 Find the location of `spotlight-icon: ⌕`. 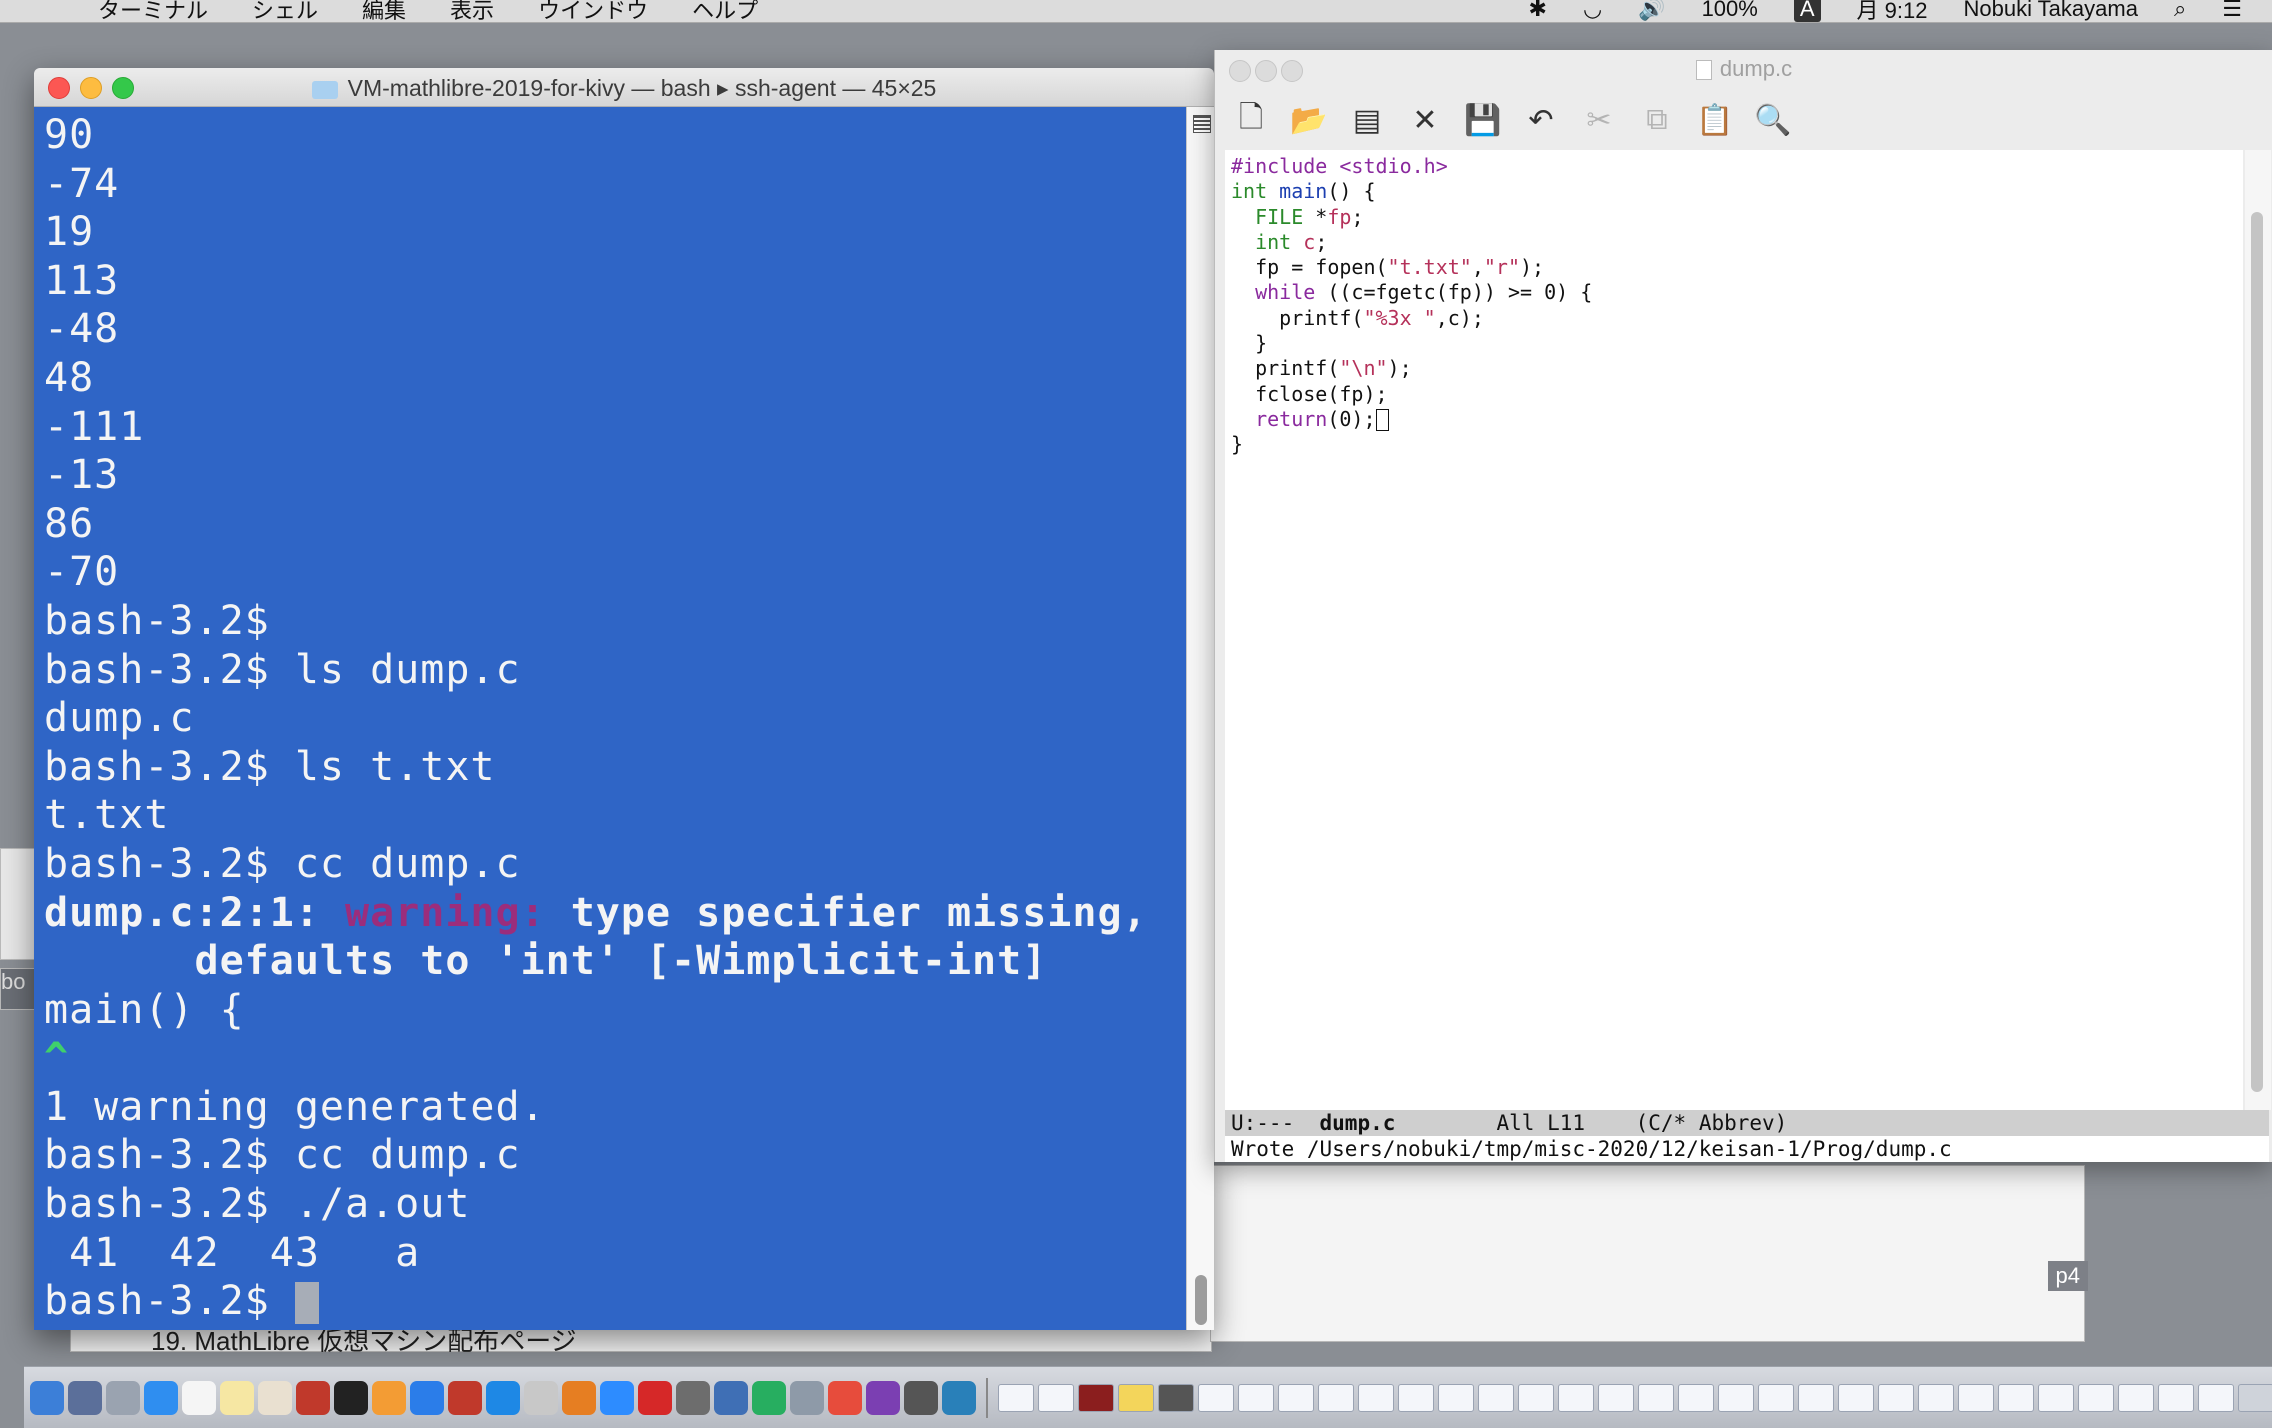

spotlight-icon: ⌕ is located at coordinates (2180, 11).